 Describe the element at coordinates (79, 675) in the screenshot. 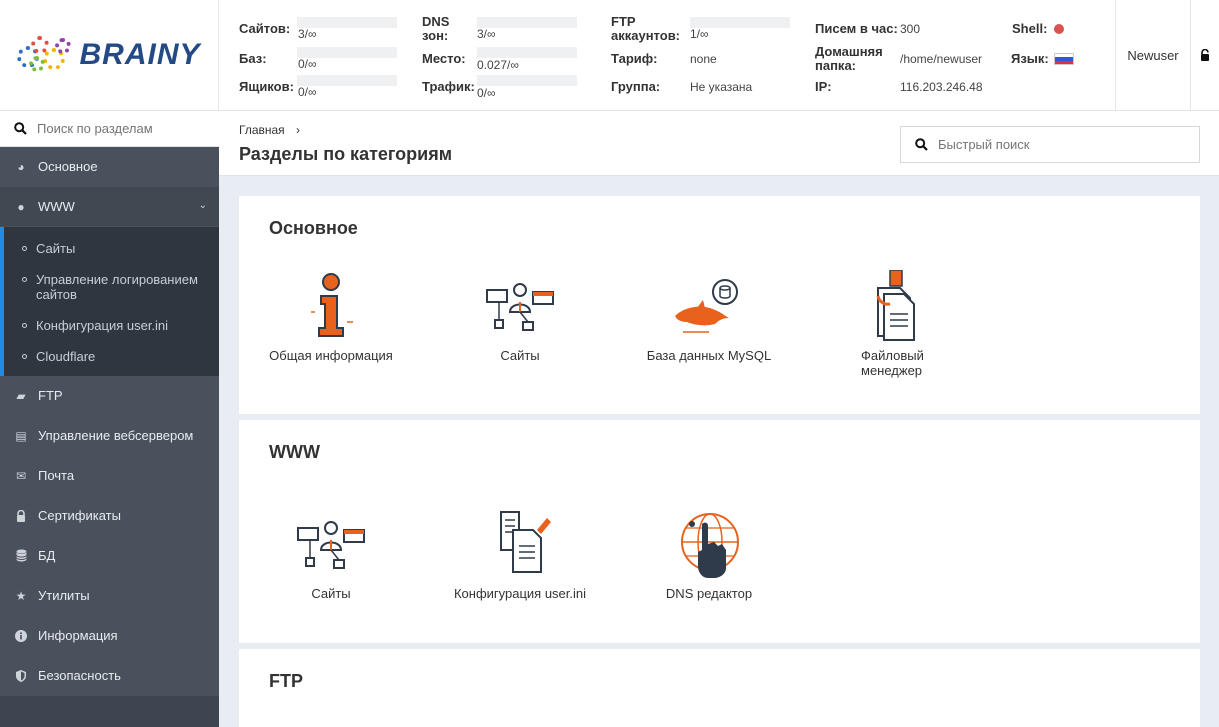

I see `sidebar-item-label: Безопасность` at that location.